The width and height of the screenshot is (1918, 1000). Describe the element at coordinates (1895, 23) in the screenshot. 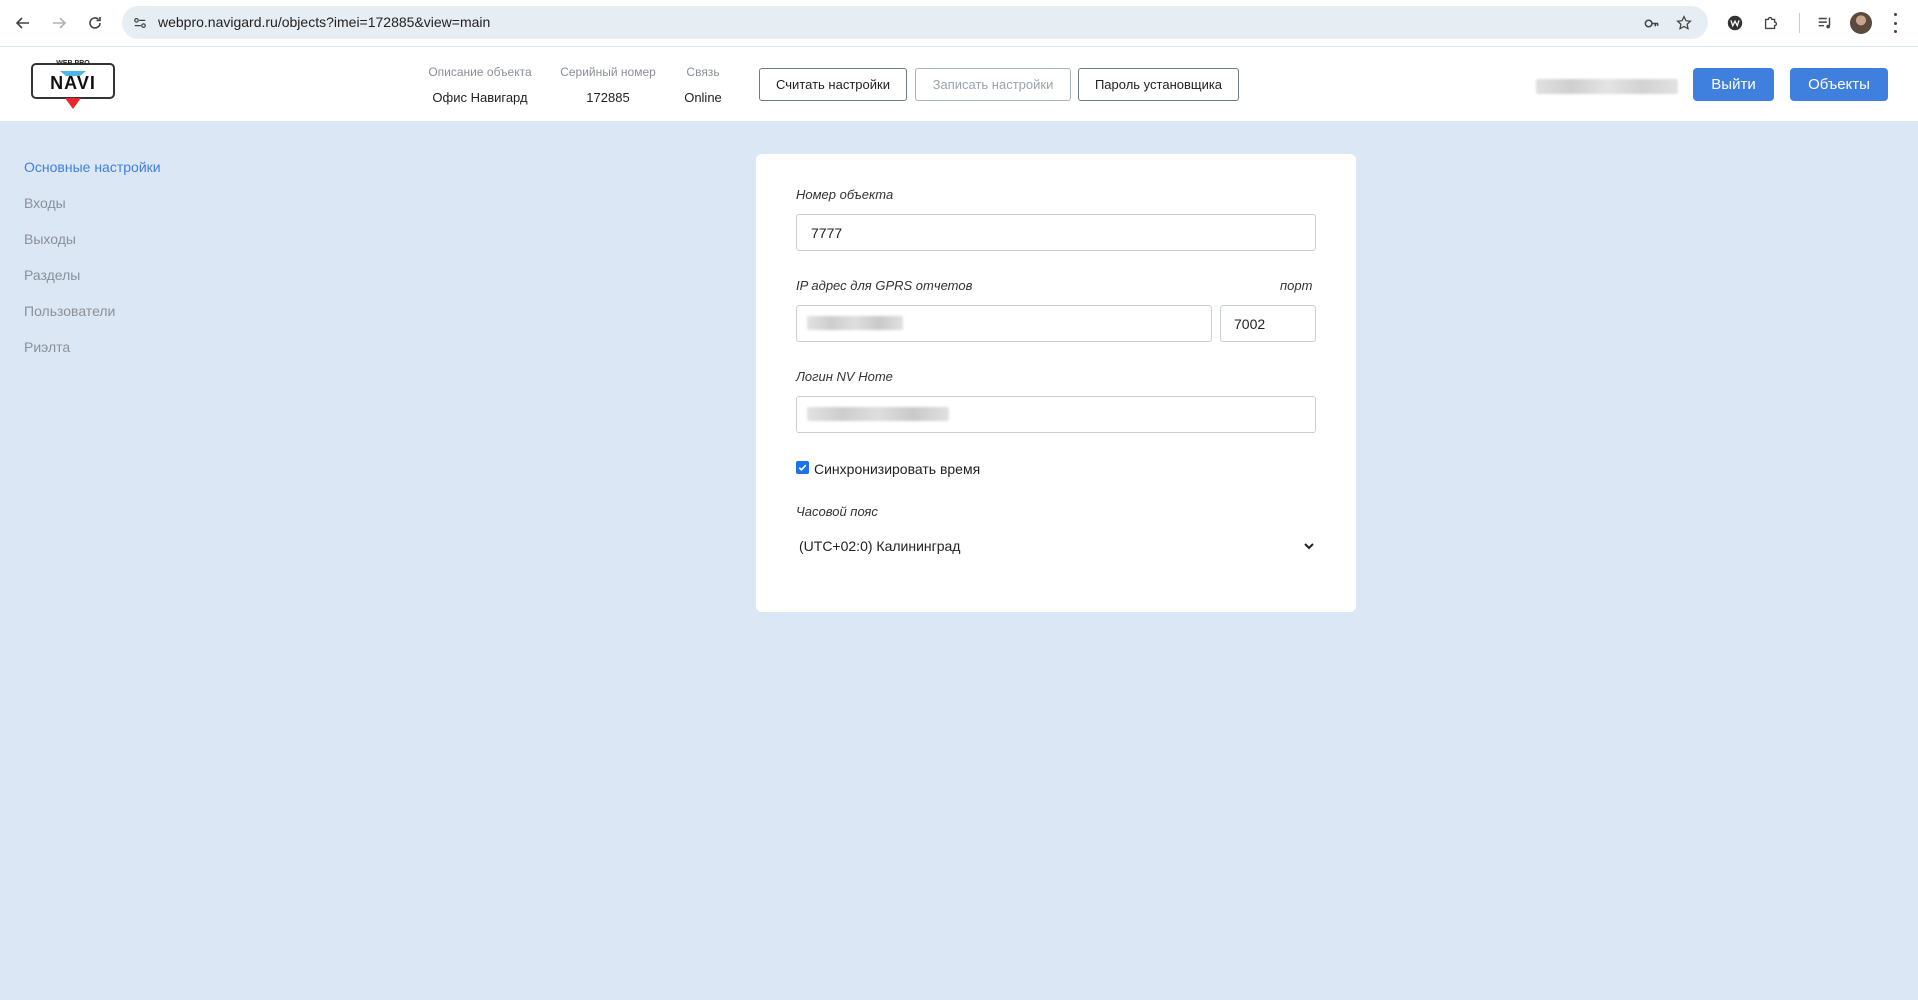

I see `browser-menu-icon` at that location.